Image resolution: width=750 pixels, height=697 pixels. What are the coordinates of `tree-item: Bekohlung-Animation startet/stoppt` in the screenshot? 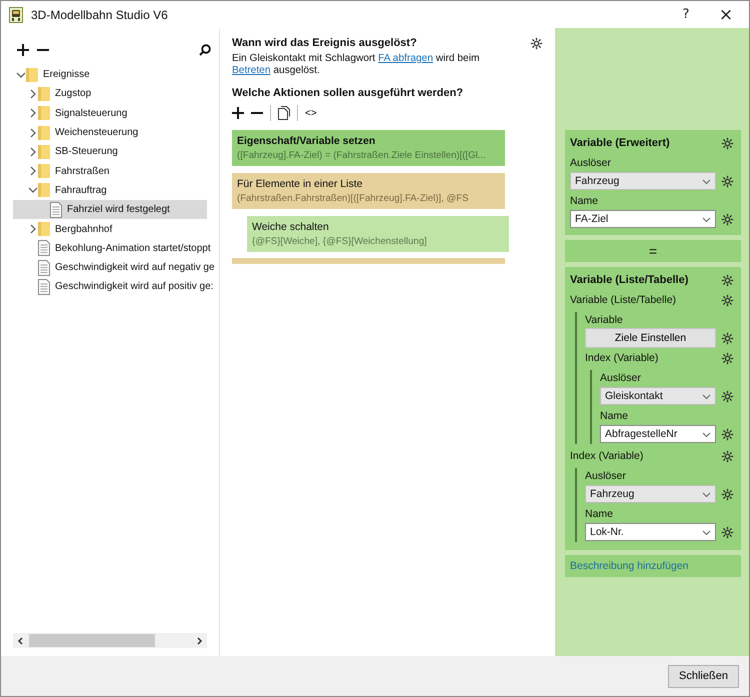 It's located at (112, 248).